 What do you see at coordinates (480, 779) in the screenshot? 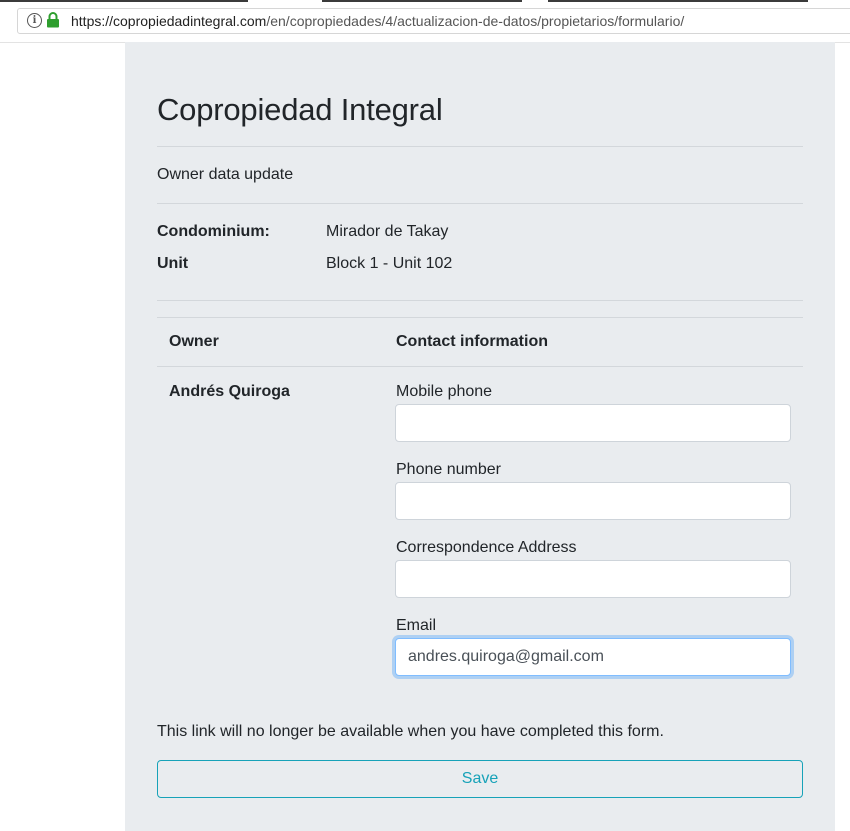
I see `save-button: Save` at bounding box center [480, 779].